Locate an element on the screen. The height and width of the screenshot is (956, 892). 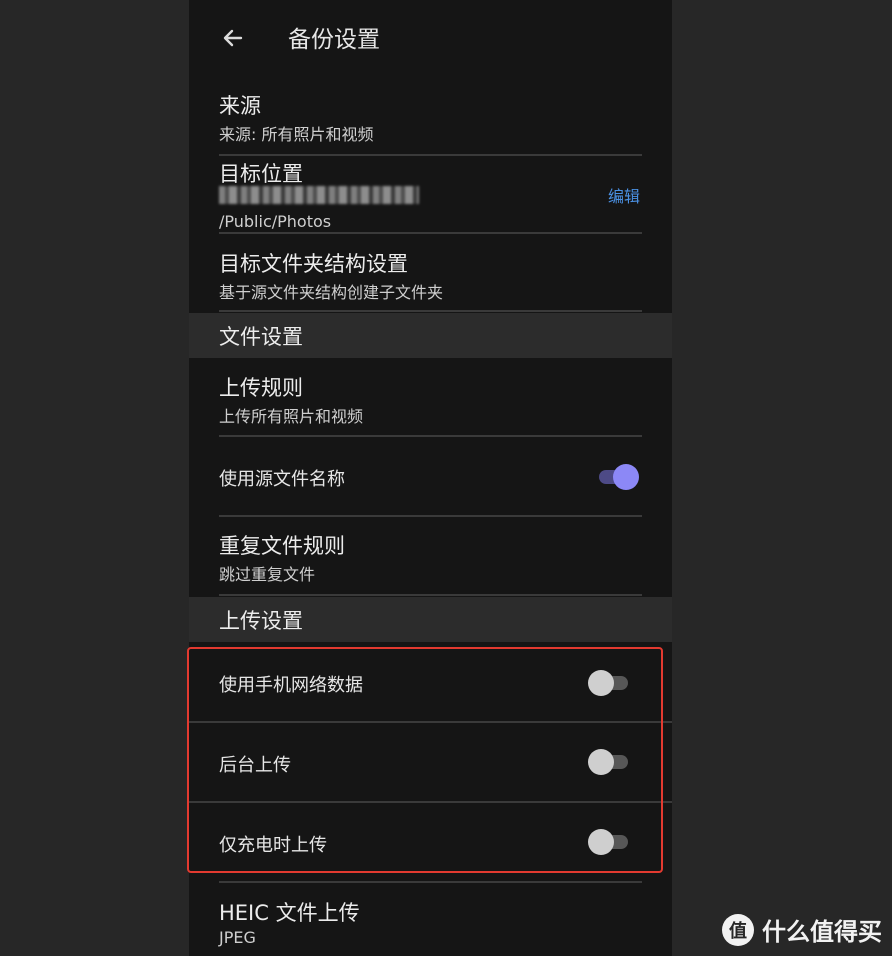
heic-upload-subtitle: JPEG is located at coordinates (237, 937).